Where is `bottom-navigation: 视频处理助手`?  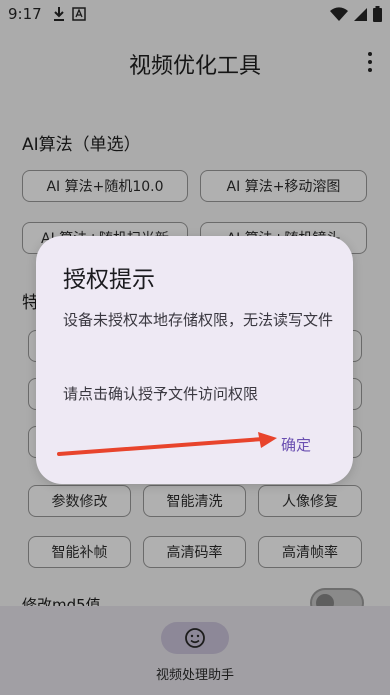
bottom-navigation: 视频处理助手 is located at coordinates (195, 650).